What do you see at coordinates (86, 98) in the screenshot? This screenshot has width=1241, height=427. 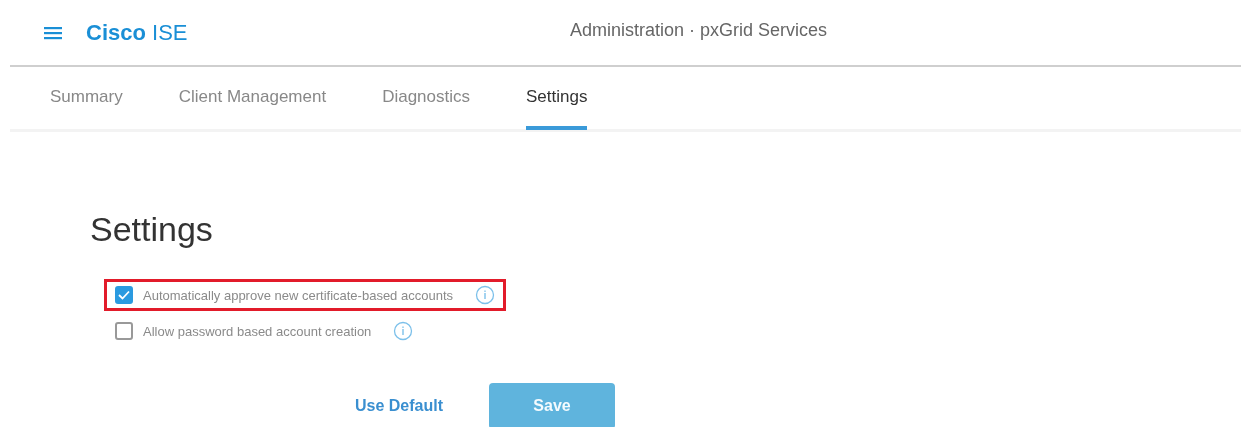 I see `tab: Summary` at bounding box center [86, 98].